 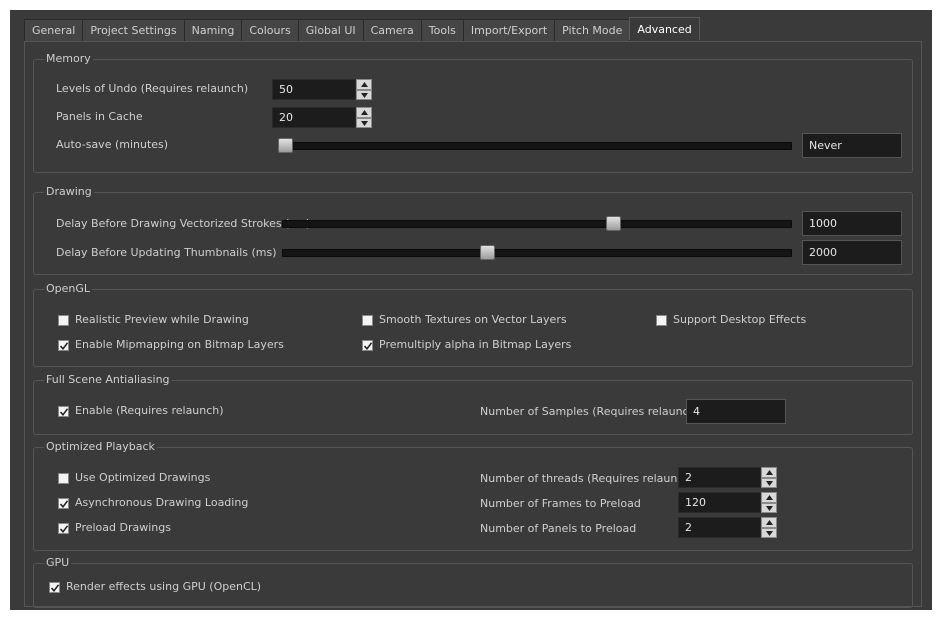 I want to click on gpu-group: GPU Render effects using GPU (OpenCL), so click(x=473, y=582).